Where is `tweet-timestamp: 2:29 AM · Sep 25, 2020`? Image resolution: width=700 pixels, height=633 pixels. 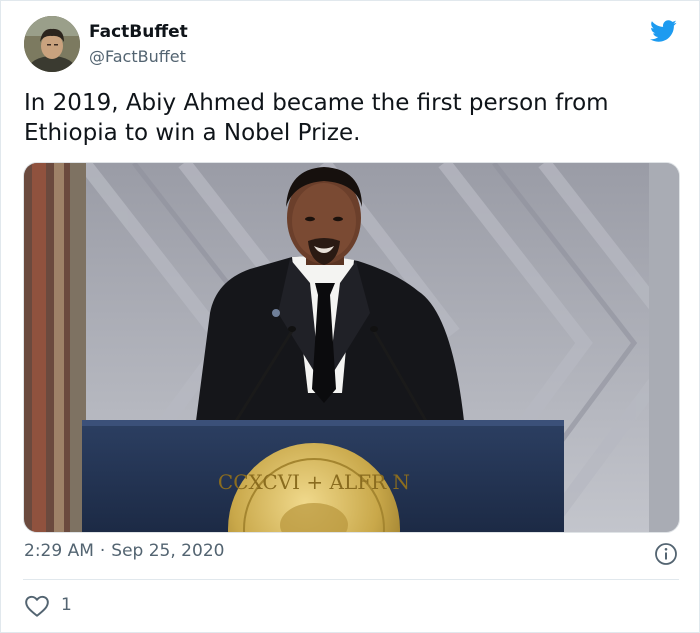
tweet-timestamp: 2:29 AM · Sep 25, 2020 is located at coordinates (124, 551).